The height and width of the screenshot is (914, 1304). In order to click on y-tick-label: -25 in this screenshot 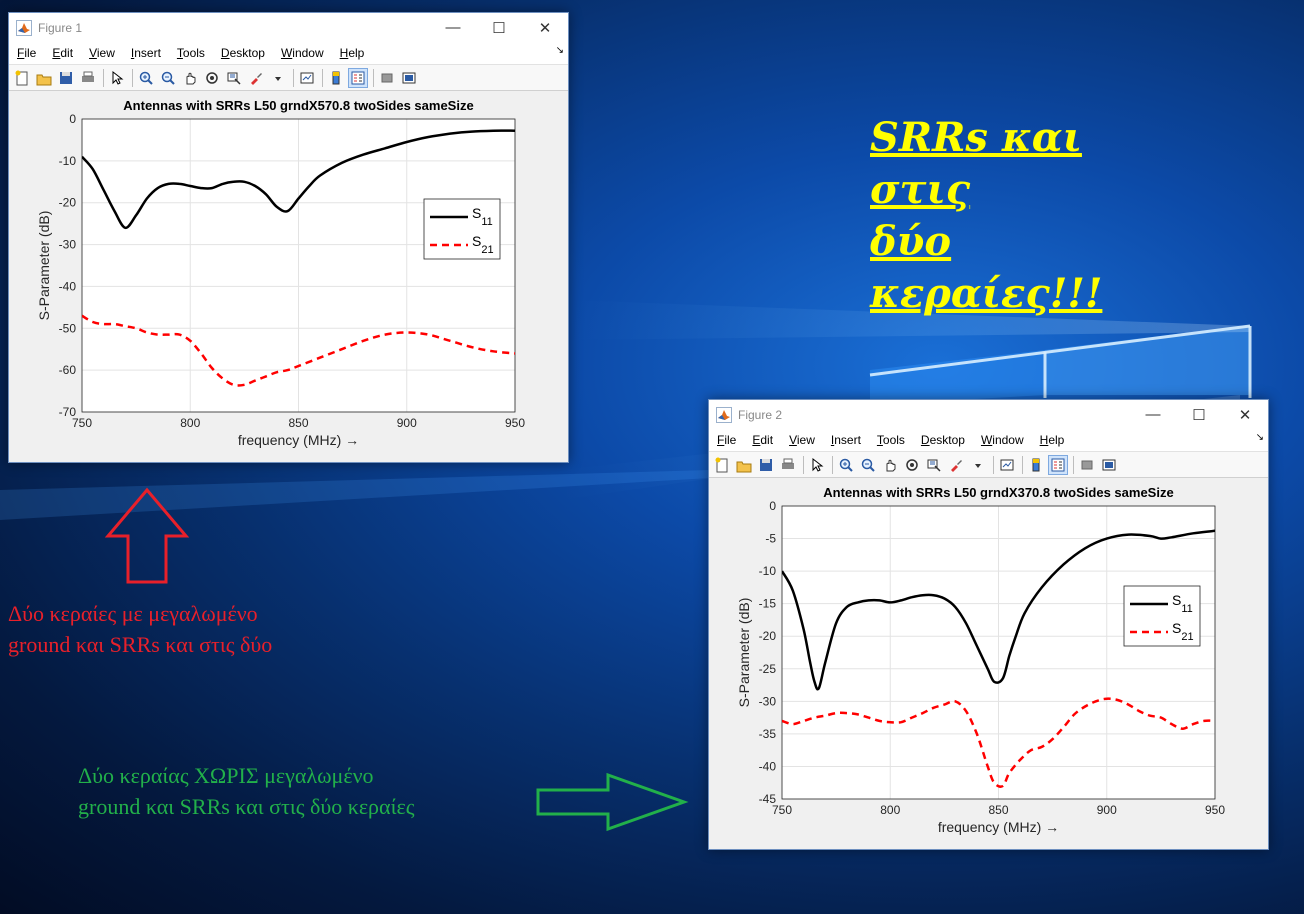, I will do `click(768, 669)`.